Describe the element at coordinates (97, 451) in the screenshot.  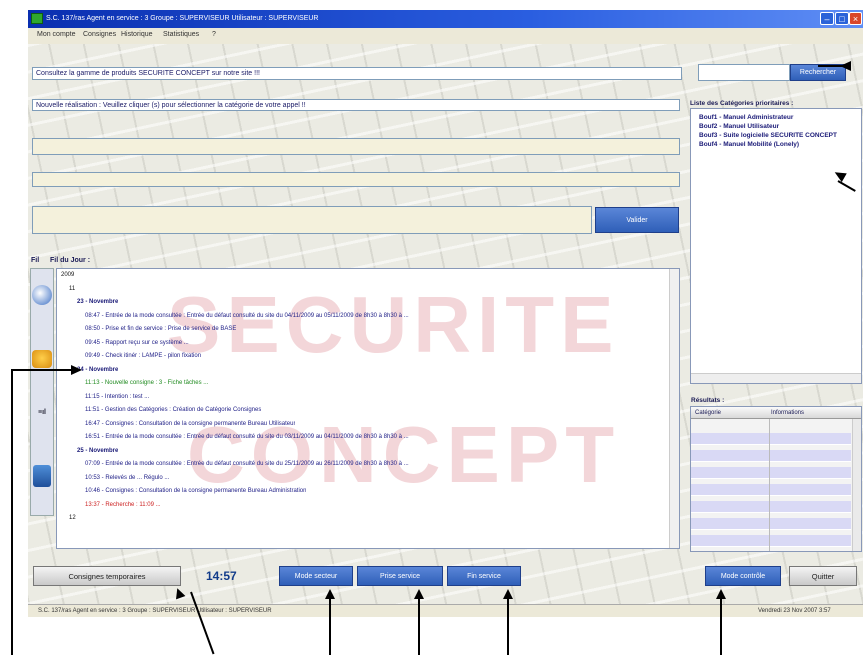
I see `tree-node: 25 - Novembre` at that location.